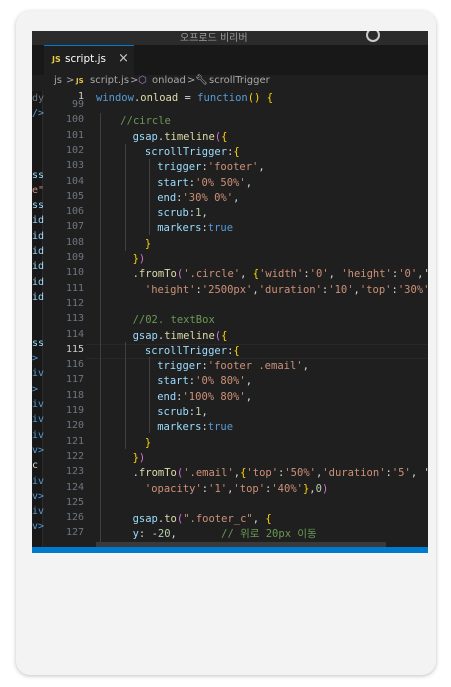 Image resolution: width=451 pixels, height=687 pixels. What do you see at coordinates (74, 380) in the screenshot?
I see `line-number: 117` at bounding box center [74, 380].